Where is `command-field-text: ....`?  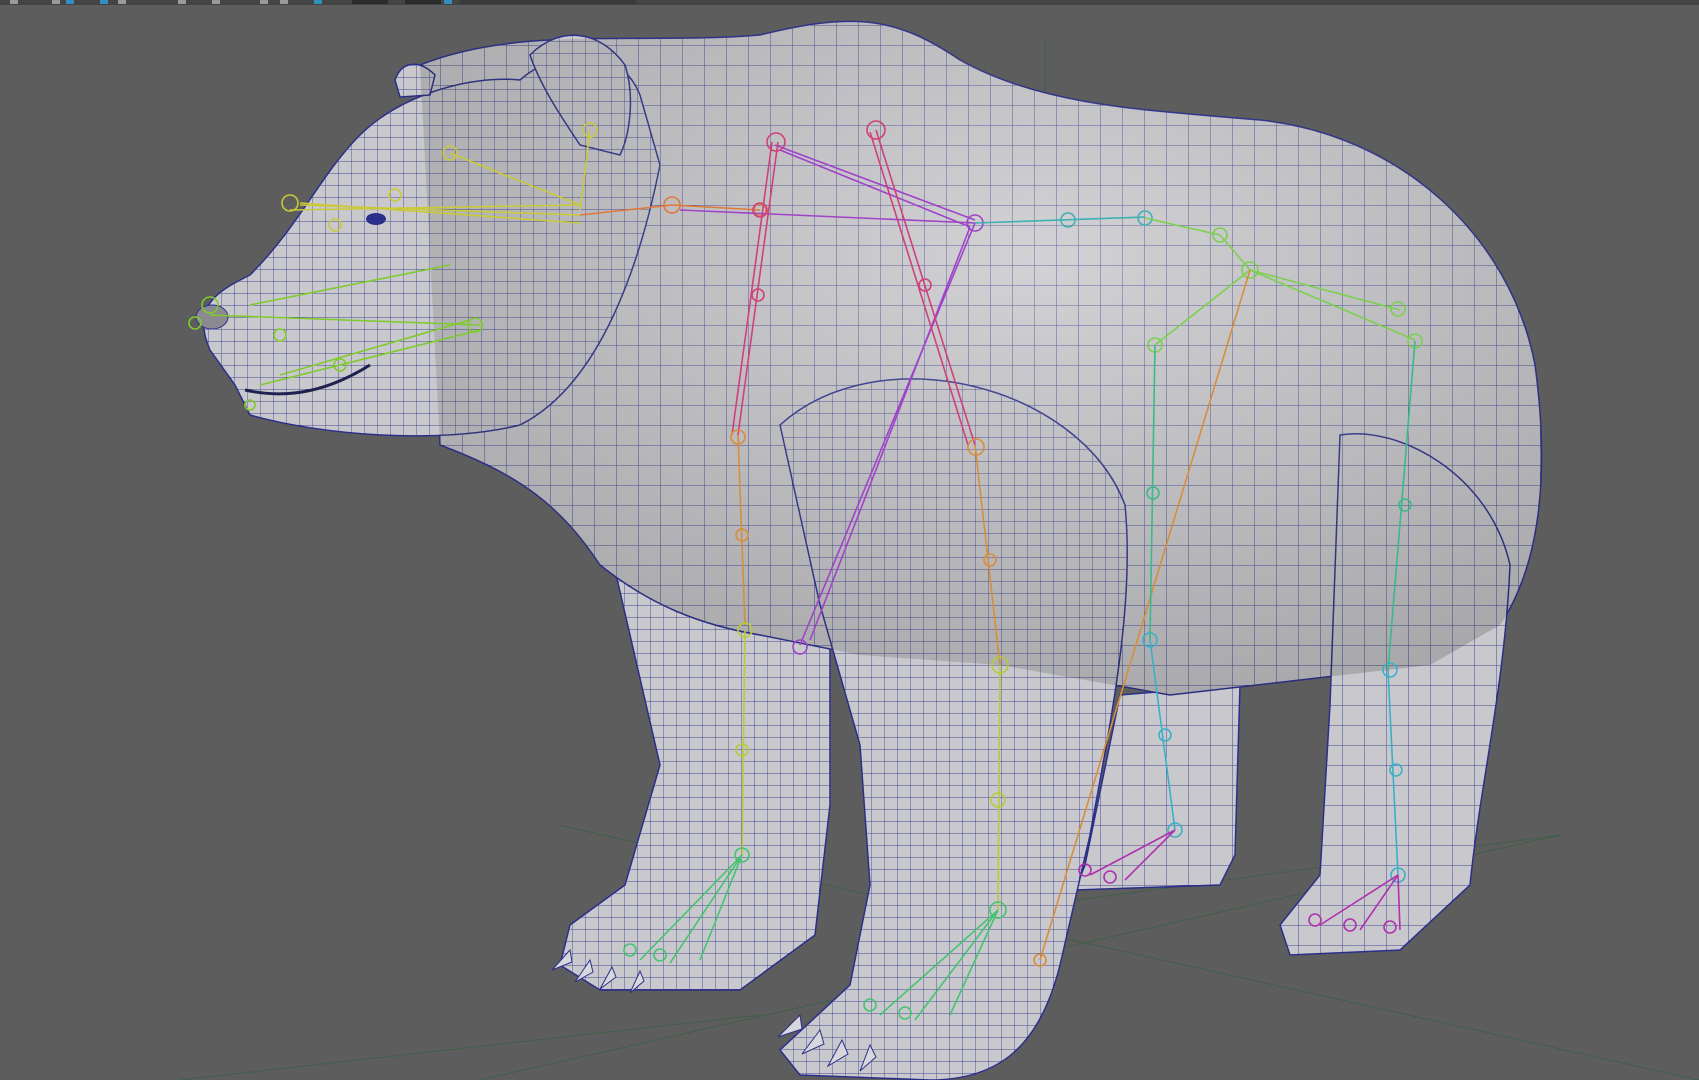 command-field-text: .... is located at coordinates (466, 1).